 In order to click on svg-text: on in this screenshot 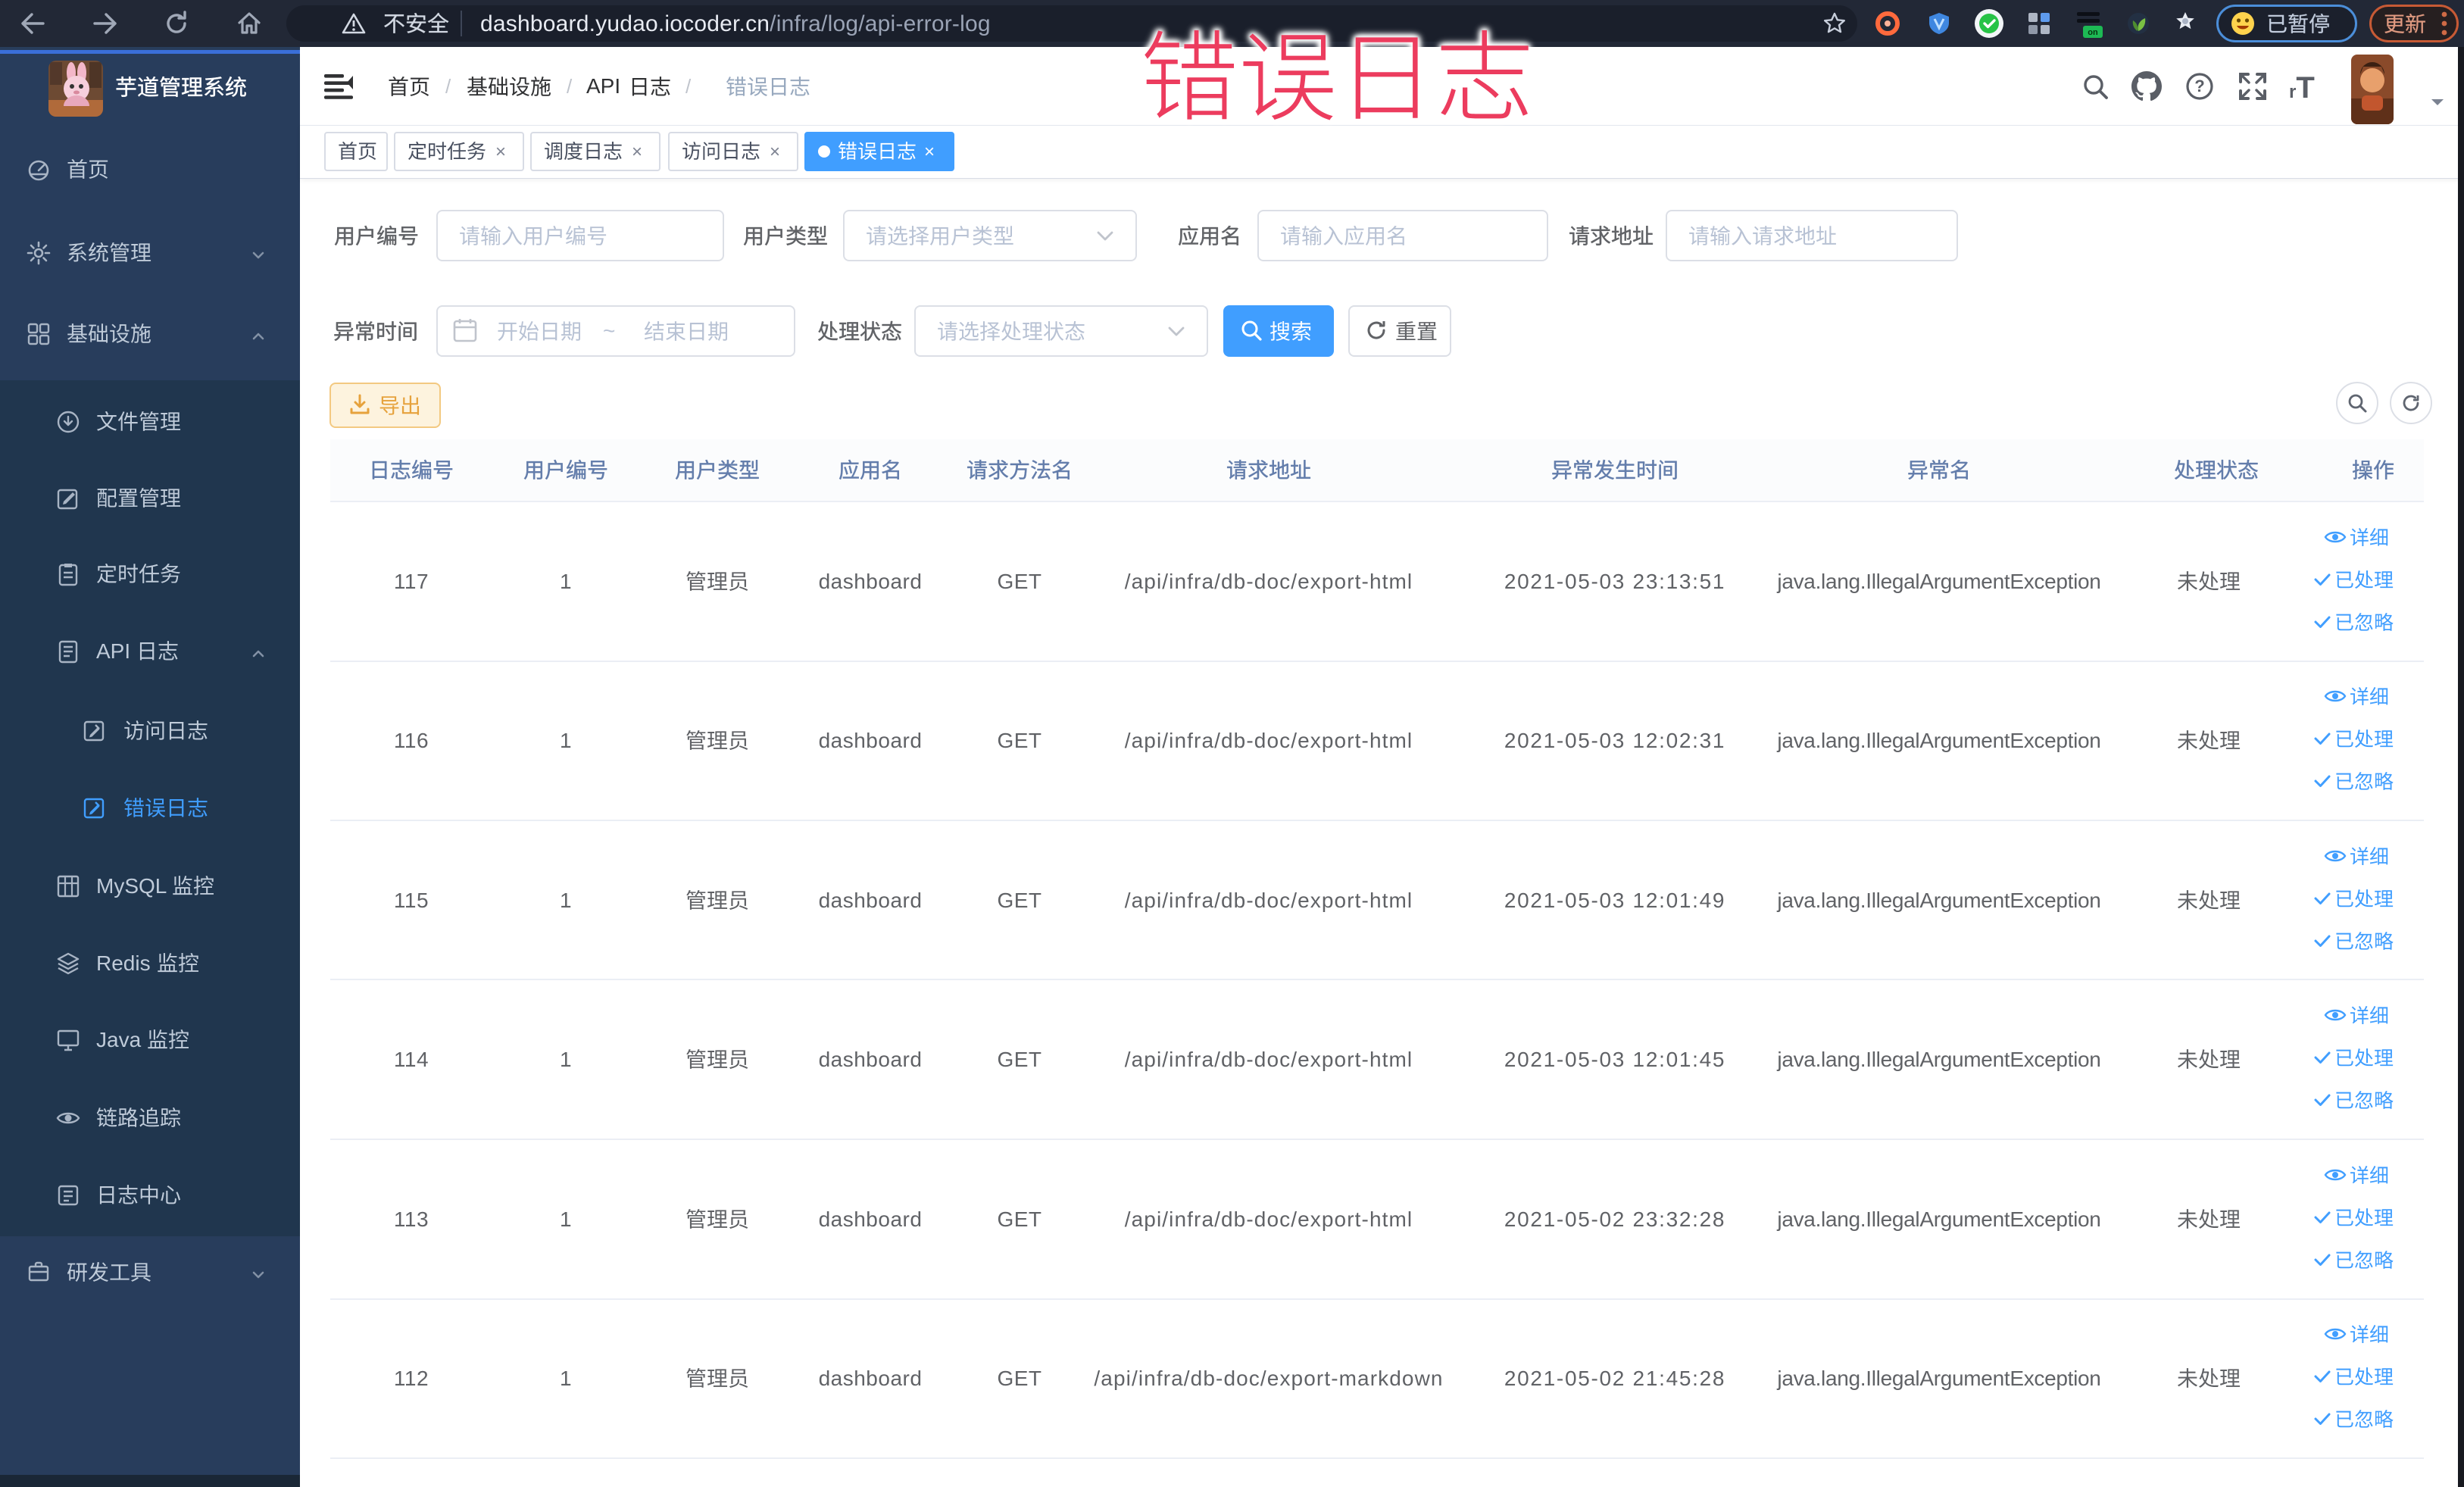, I will do `click(2093, 32)`.